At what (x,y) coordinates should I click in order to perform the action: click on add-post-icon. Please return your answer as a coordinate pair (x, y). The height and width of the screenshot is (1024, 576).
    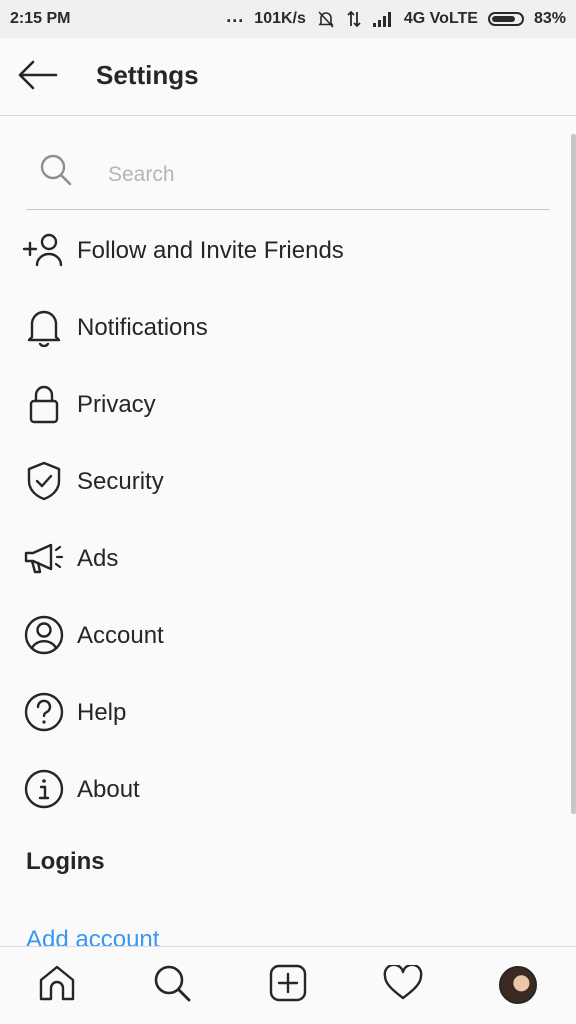
    Looking at the image, I should click on (288, 985).